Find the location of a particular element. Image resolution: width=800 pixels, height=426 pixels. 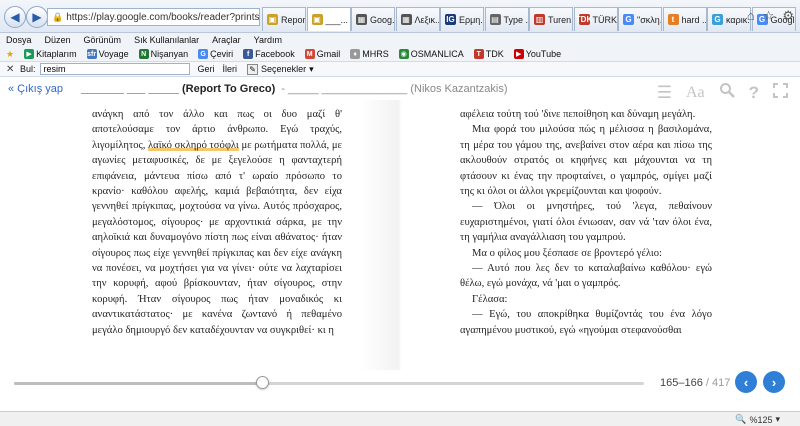

exit-link: « Çıkış yap is located at coordinates (35, 89).